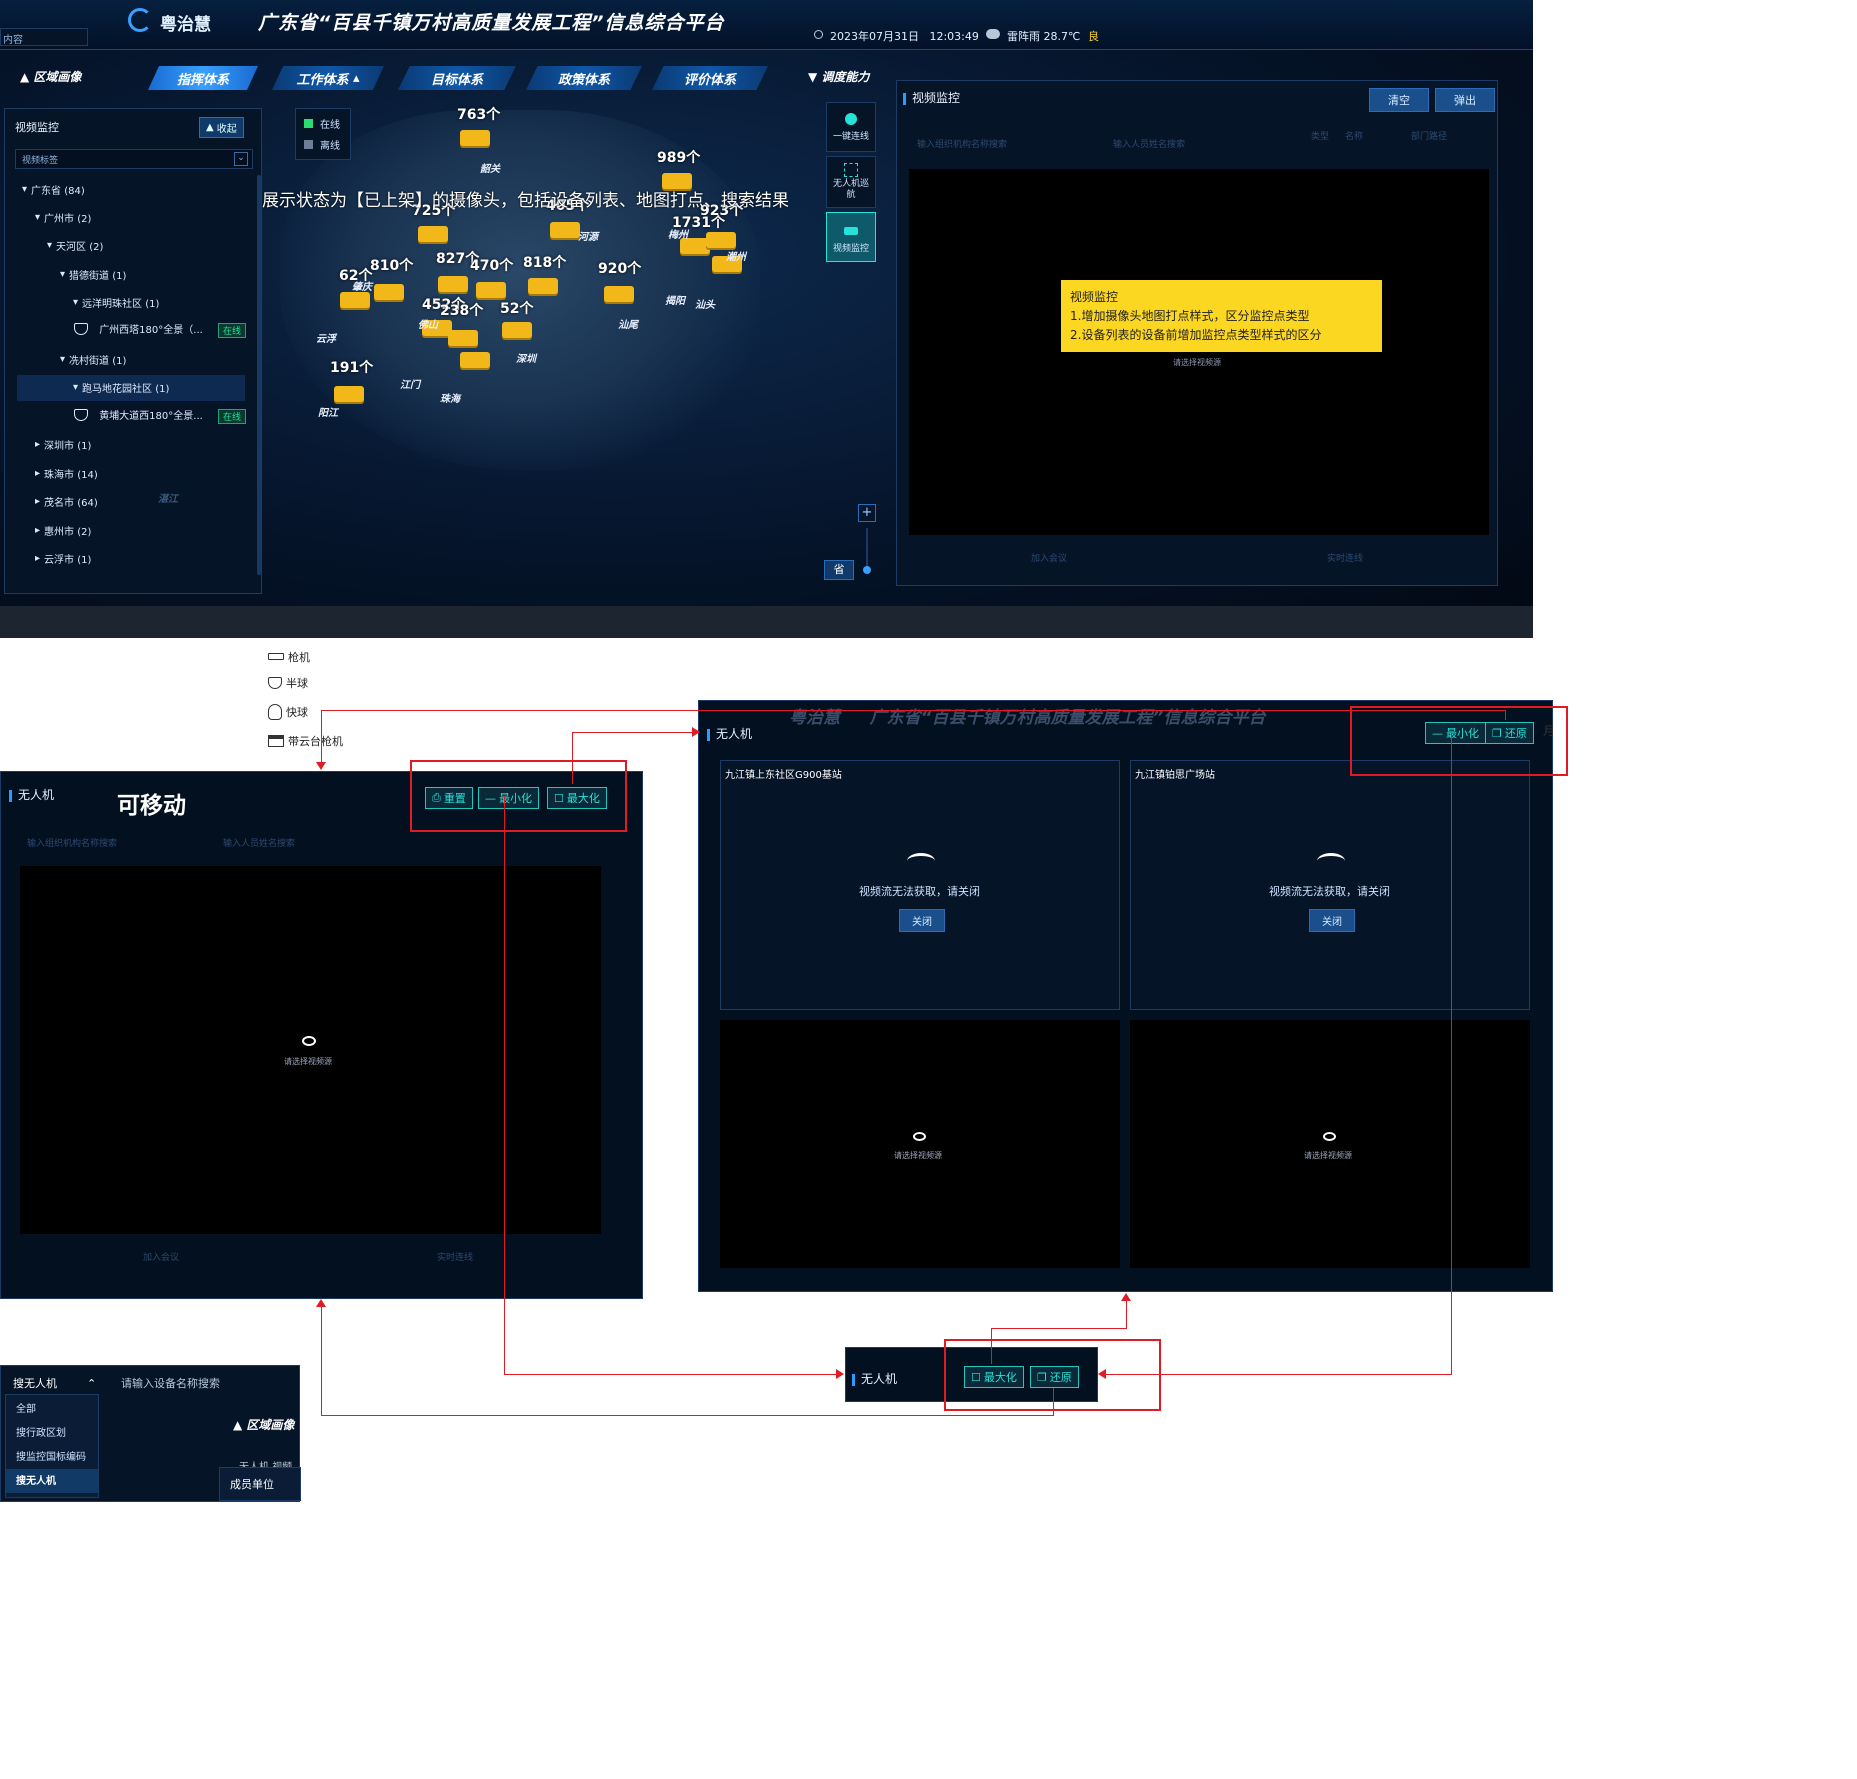 Image resolution: width=1857 pixels, height=1779 pixels. What do you see at coordinates (185, 25) in the screenshot?
I see `logo-text: 粤治慧` at bounding box center [185, 25].